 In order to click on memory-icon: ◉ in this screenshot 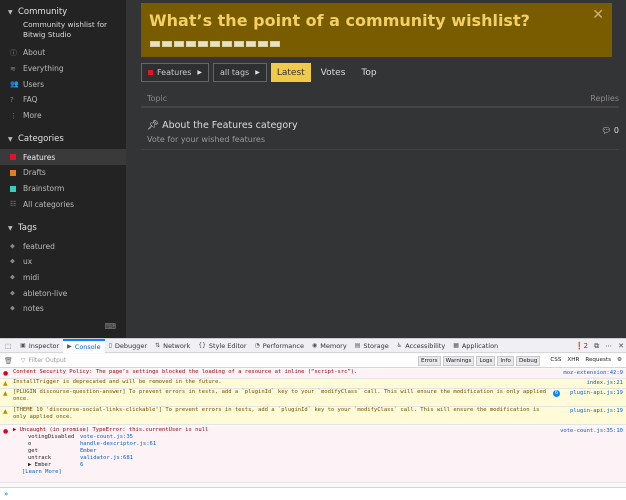, I will do `click(315, 345)`.